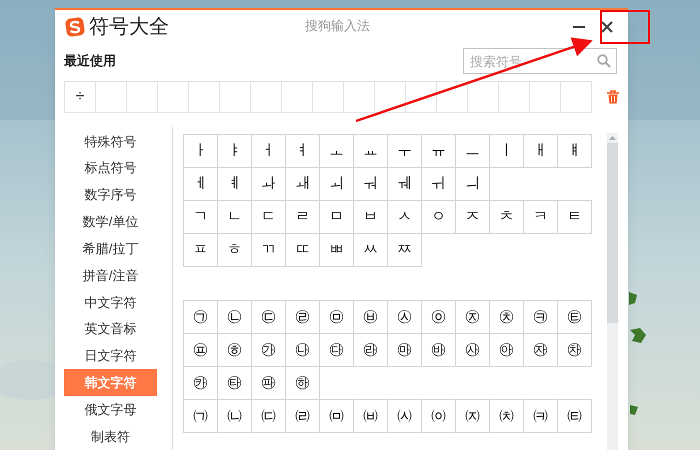 The width and height of the screenshot is (700, 450). I want to click on section-label: 最近使用, so click(90, 61).